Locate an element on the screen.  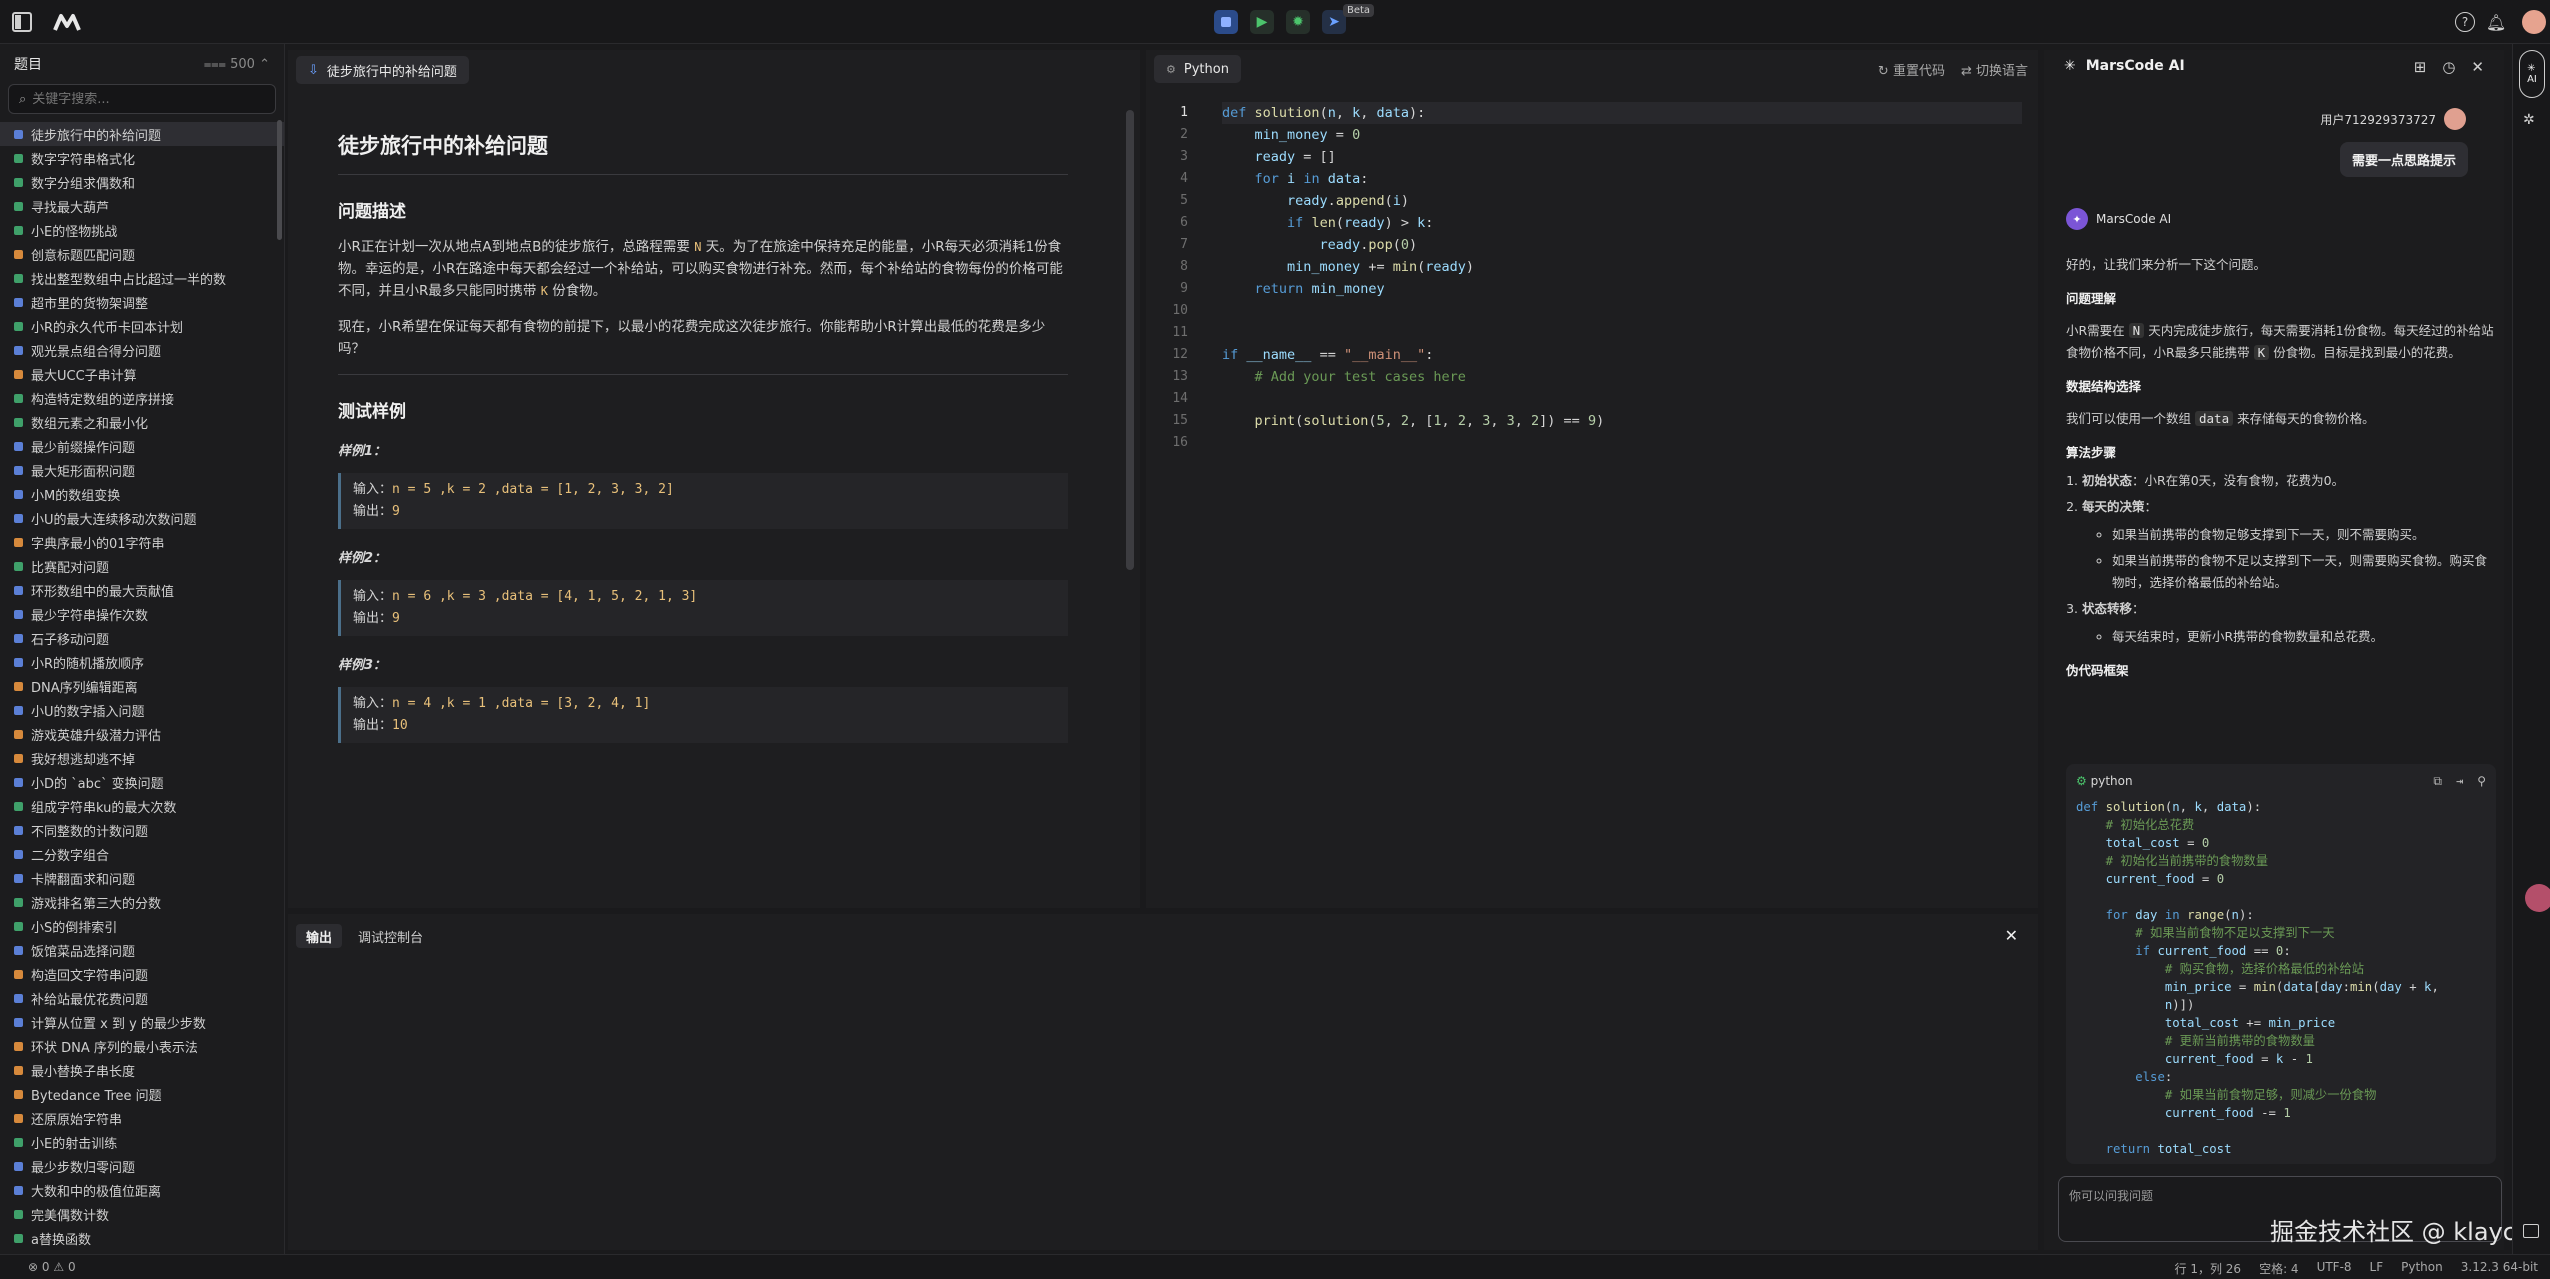
sidebar-item-label: 完美偶数计数 is located at coordinates (70, 1216).